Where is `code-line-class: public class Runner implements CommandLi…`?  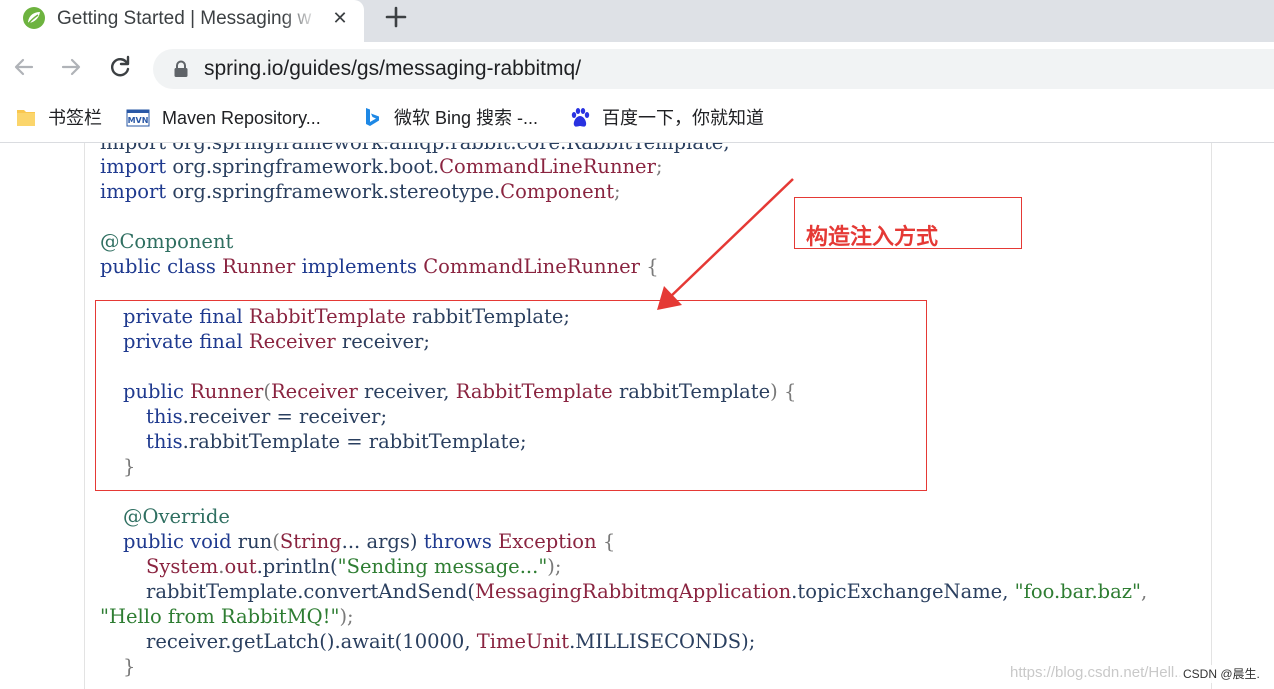 code-line-class: public class Runner implements CommandLi… is located at coordinates (379, 266).